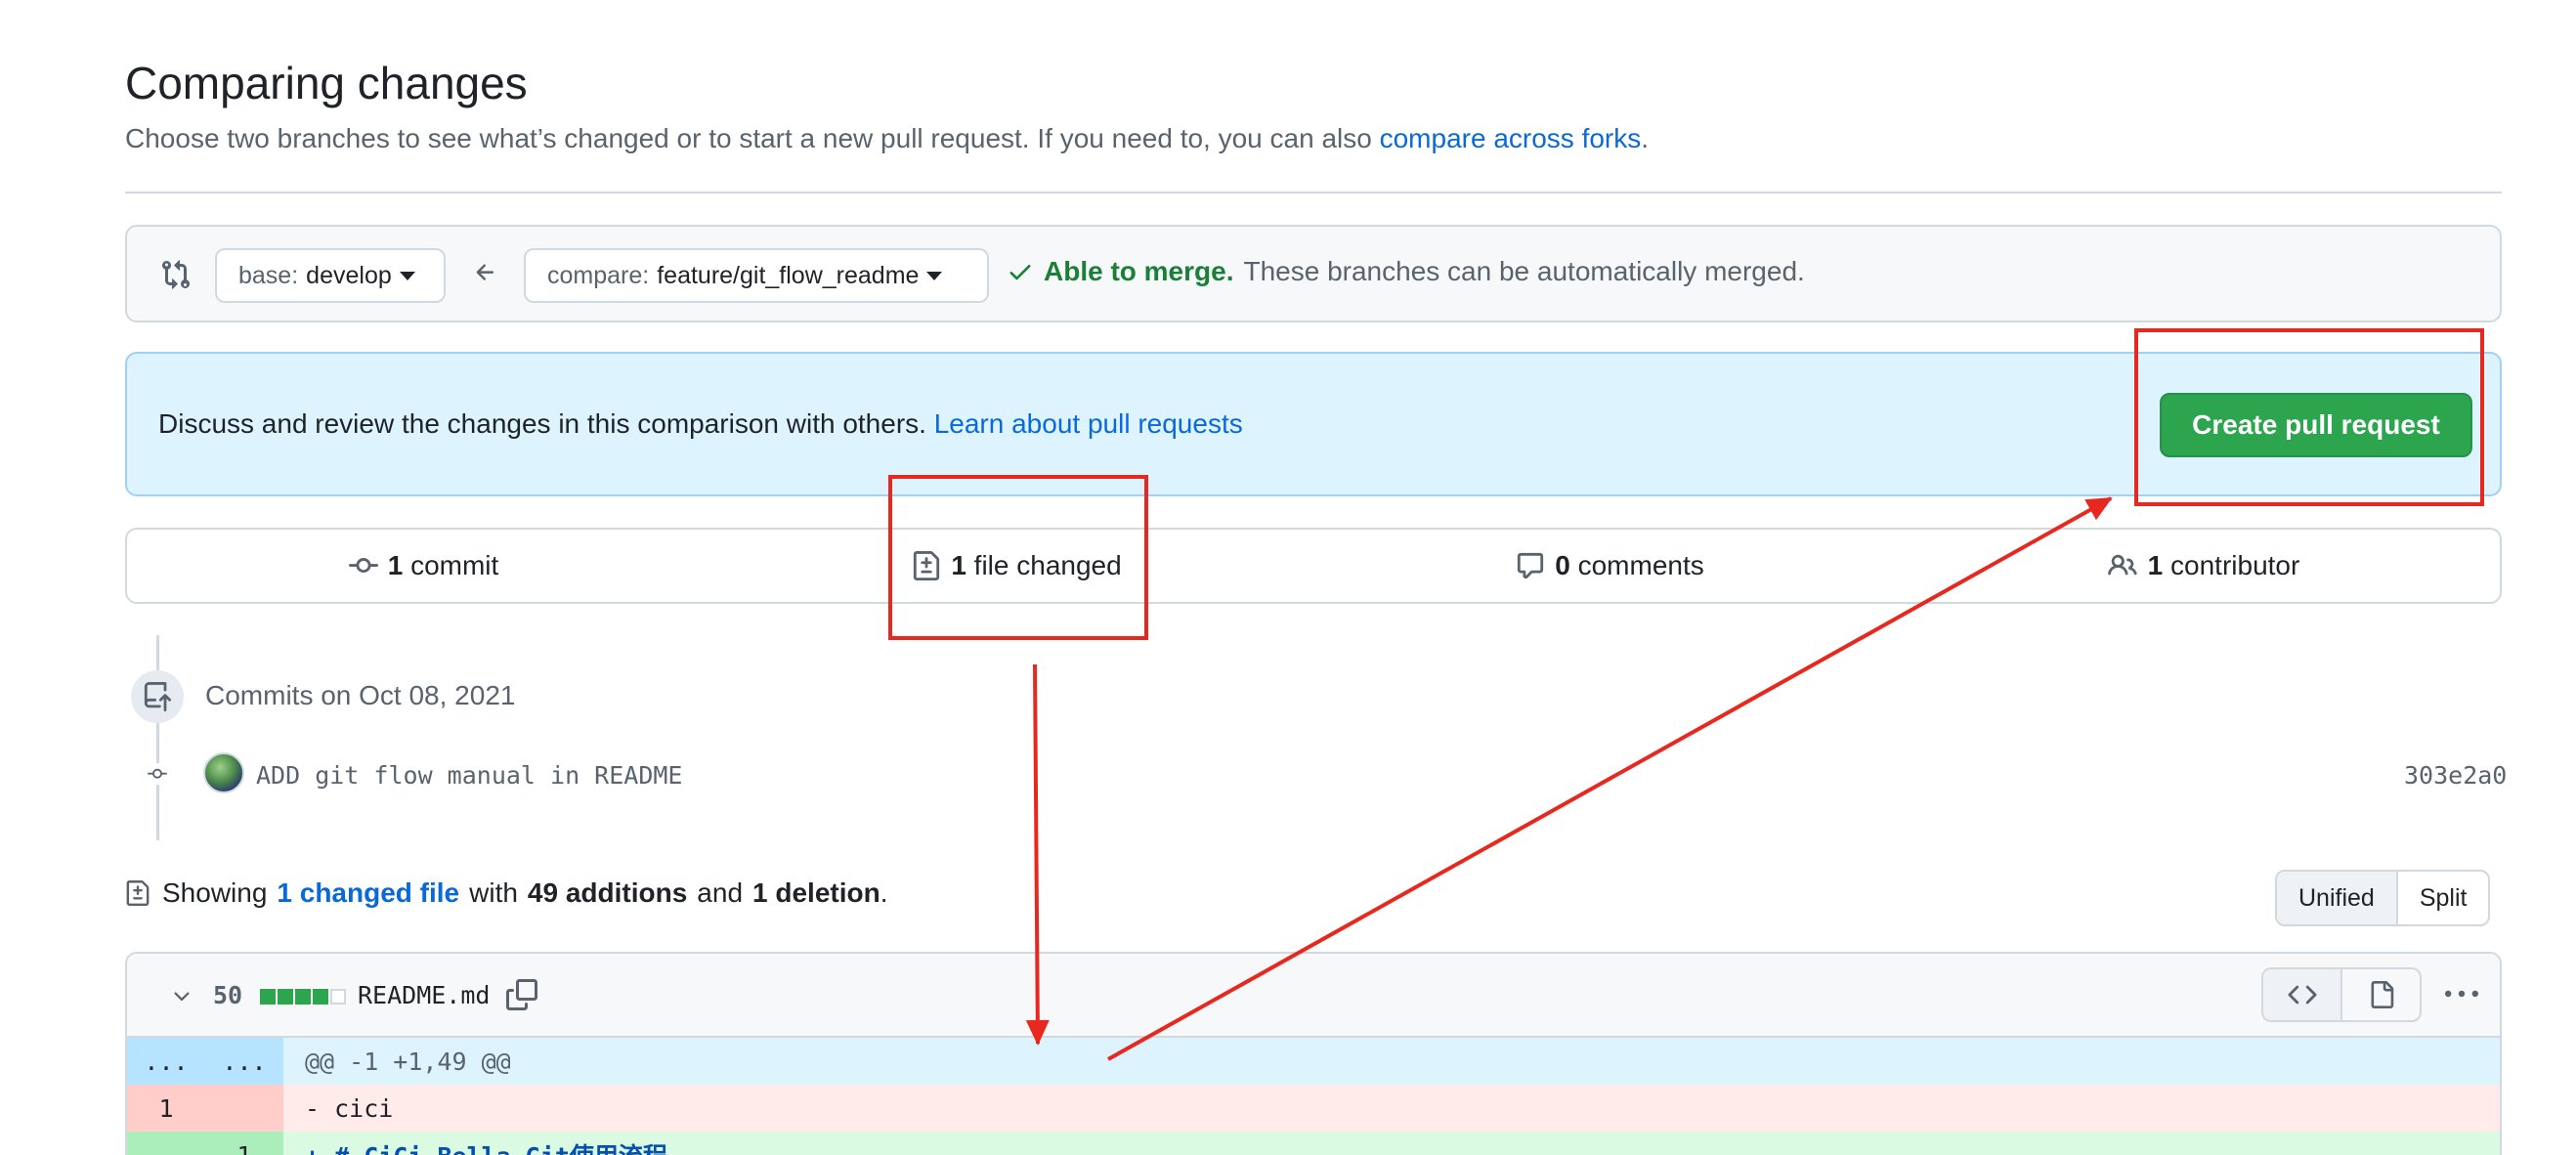  I want to click on commits-label: commit, so click(455, 565).